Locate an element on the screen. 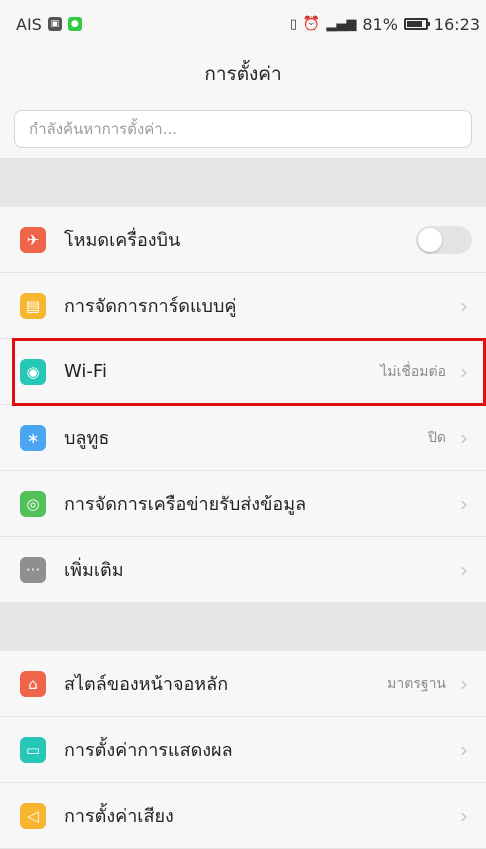 The height and width of the screenshot is (849, 486). title-bar: การตั้งค่า is located at coordinates (243, 74).